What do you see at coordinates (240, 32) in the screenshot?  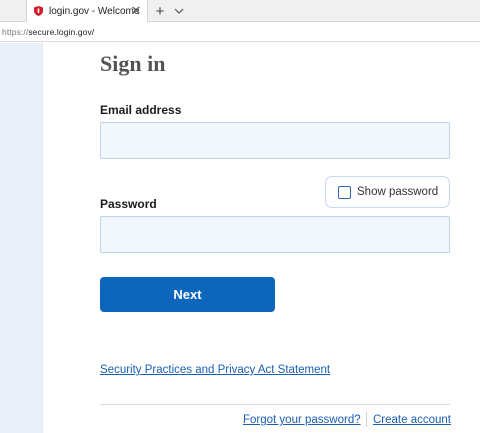 I see `address-bar: https://secure.login.gov/` at bounding box center [240, 32].